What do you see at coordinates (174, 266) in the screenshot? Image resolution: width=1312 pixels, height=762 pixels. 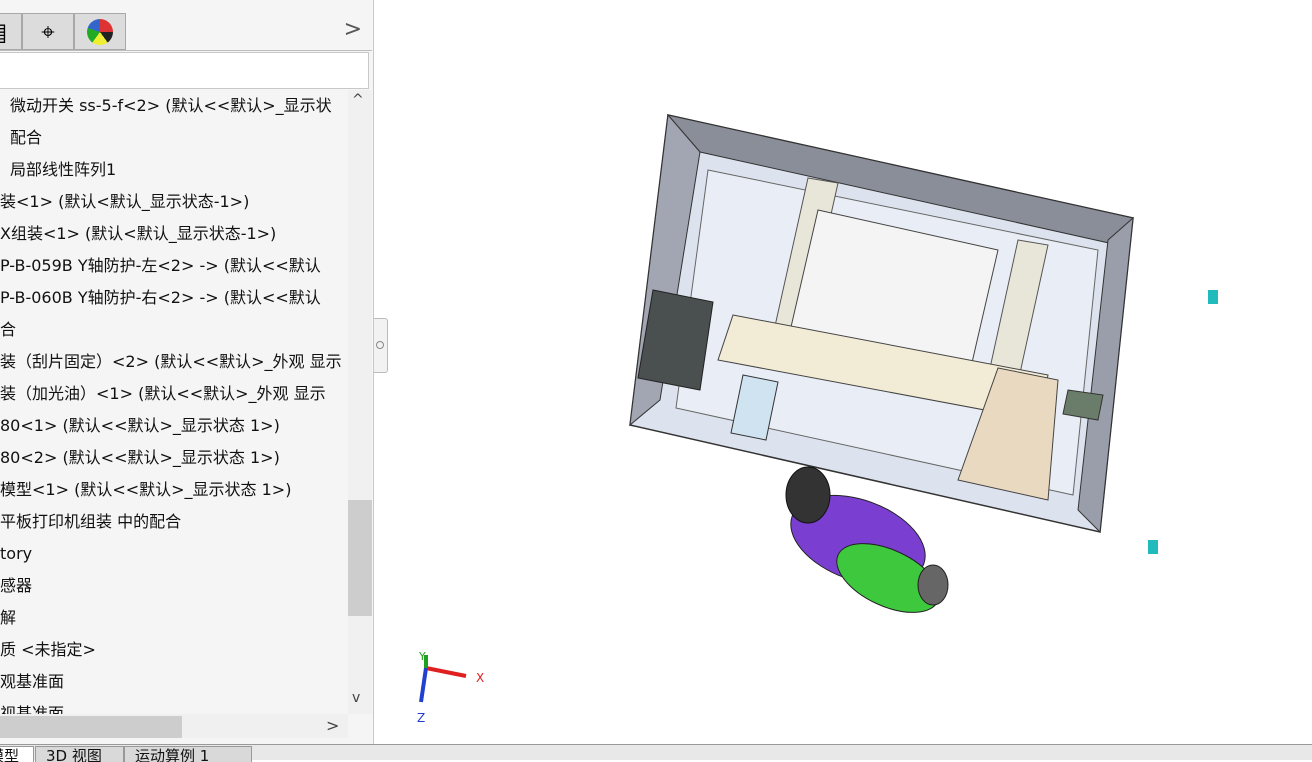 I see `tree-item: P-B-059B Y轴防护-左<2> -> (默认<<默认` at bounding box center [174, 266].